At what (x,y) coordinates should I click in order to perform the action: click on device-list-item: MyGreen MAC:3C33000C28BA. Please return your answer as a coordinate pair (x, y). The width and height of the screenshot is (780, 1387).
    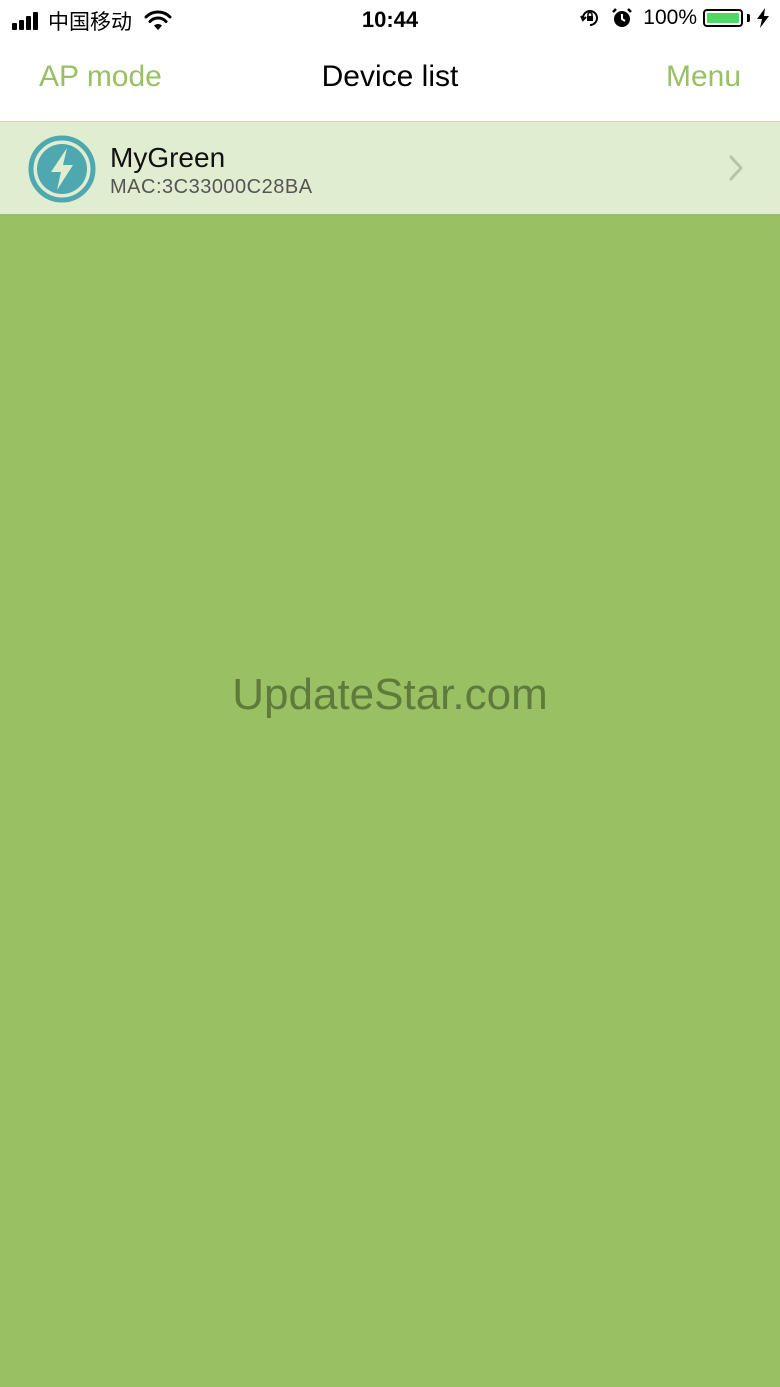
    Looking at the image, I should click on (390, 168).